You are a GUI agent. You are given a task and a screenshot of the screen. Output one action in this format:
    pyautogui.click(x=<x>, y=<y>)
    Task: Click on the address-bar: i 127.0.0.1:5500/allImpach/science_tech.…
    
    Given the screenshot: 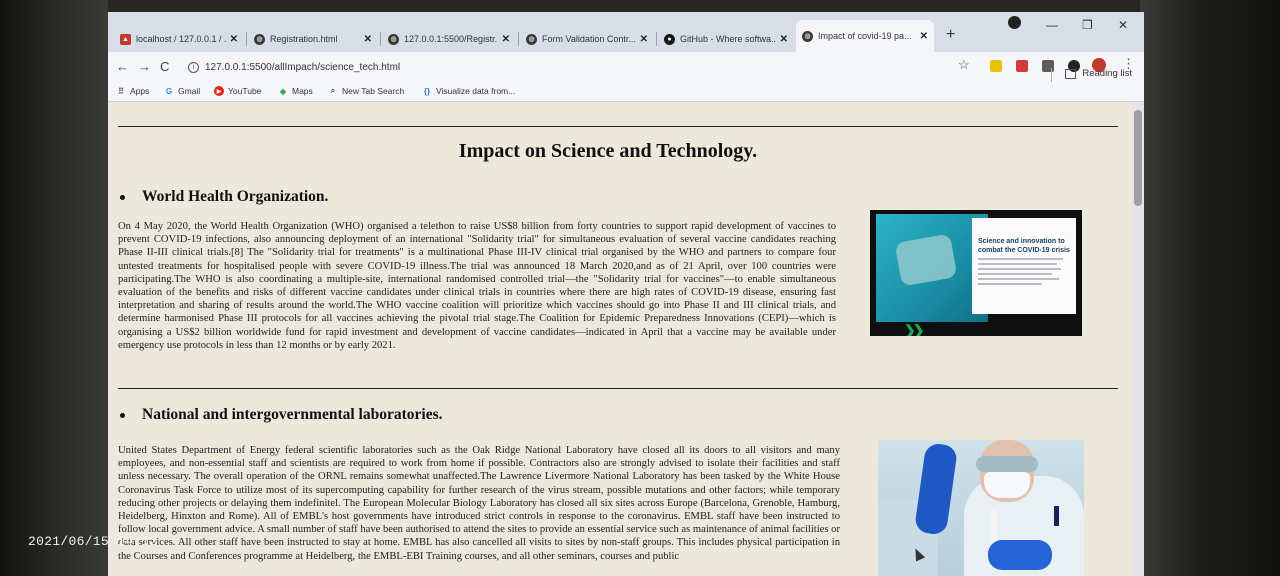 What is the action you would take?
    pyautogui.click(x=568, y=67)
    